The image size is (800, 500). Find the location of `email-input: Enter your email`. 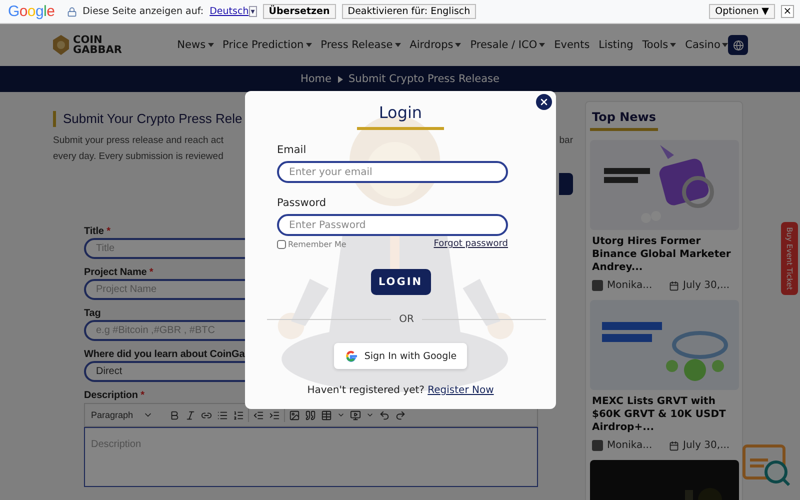

email-input: Enter your email is located at coordinates (392, 172).